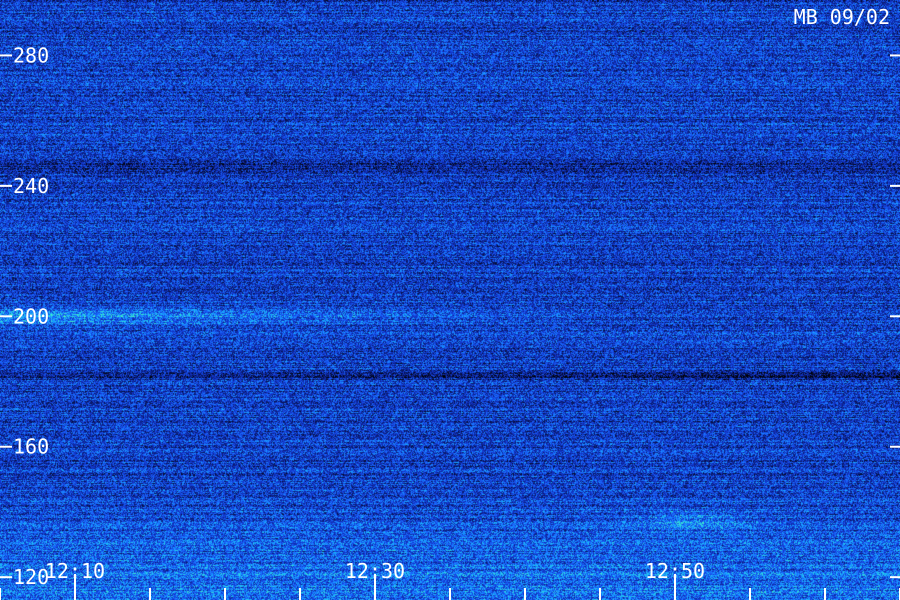 The width and height of the screenshot is (900, 600). Describe the element at coordinates (31, 577) in the screenshot. I see `y-tick-label: 120` at that location.